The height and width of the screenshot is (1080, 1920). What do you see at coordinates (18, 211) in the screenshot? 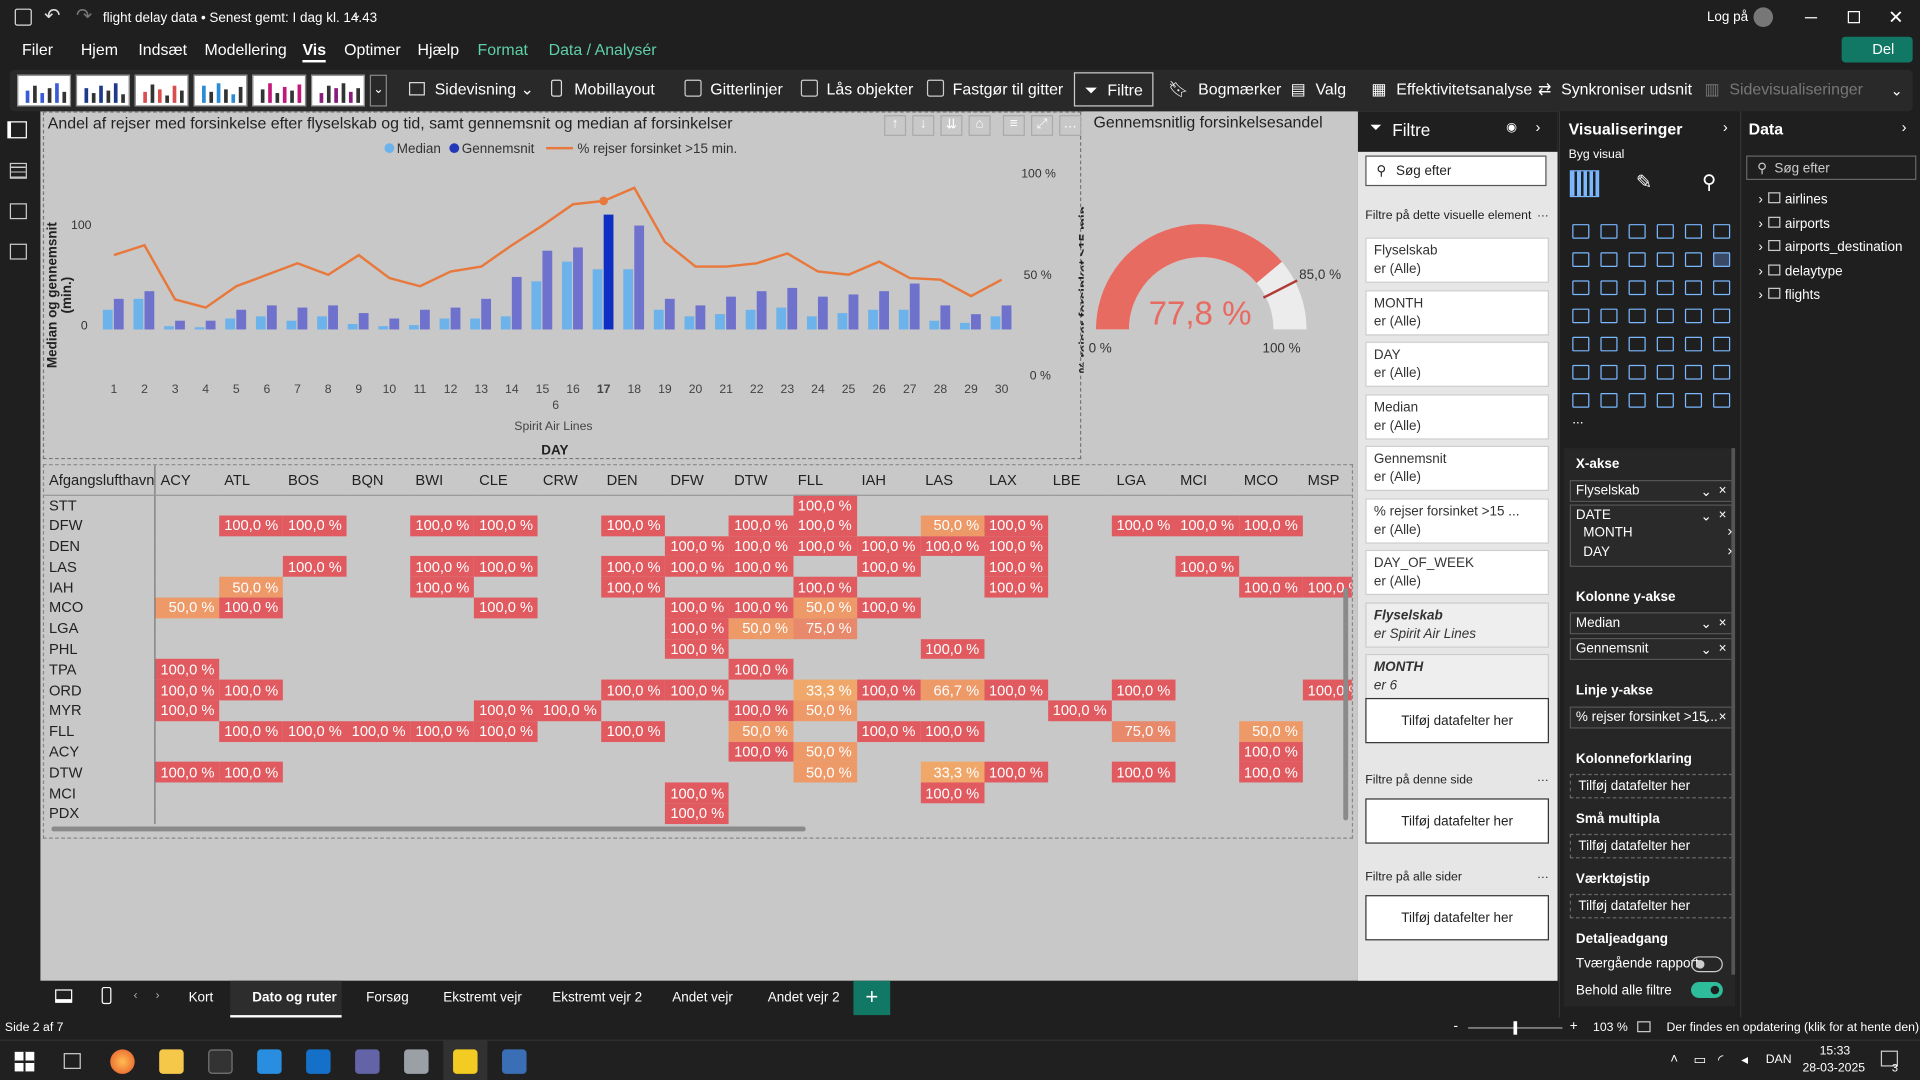
I see `model-view-icon` at bounding box center [18, 211].